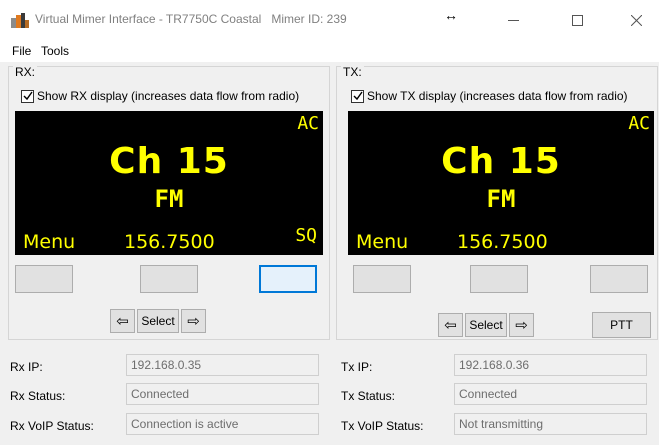 This screenshot has width=659, height=445. Describe the element at coordinates (329, 51) in the screenshot. I see `menu-bar: File Tools` at that location.